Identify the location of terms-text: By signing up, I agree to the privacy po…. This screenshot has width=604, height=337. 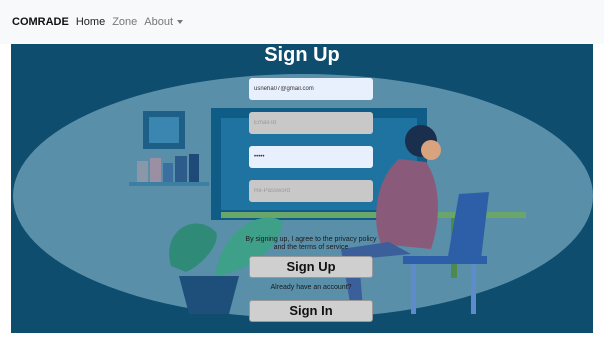
(311, 244).